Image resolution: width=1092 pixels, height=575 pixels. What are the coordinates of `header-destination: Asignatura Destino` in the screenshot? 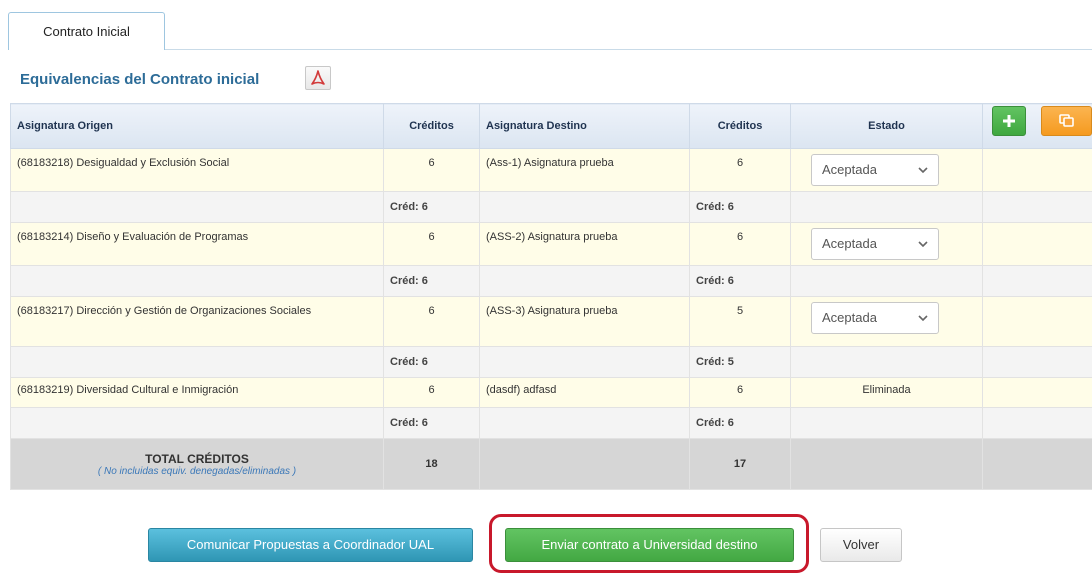 It's located at (584, 126).